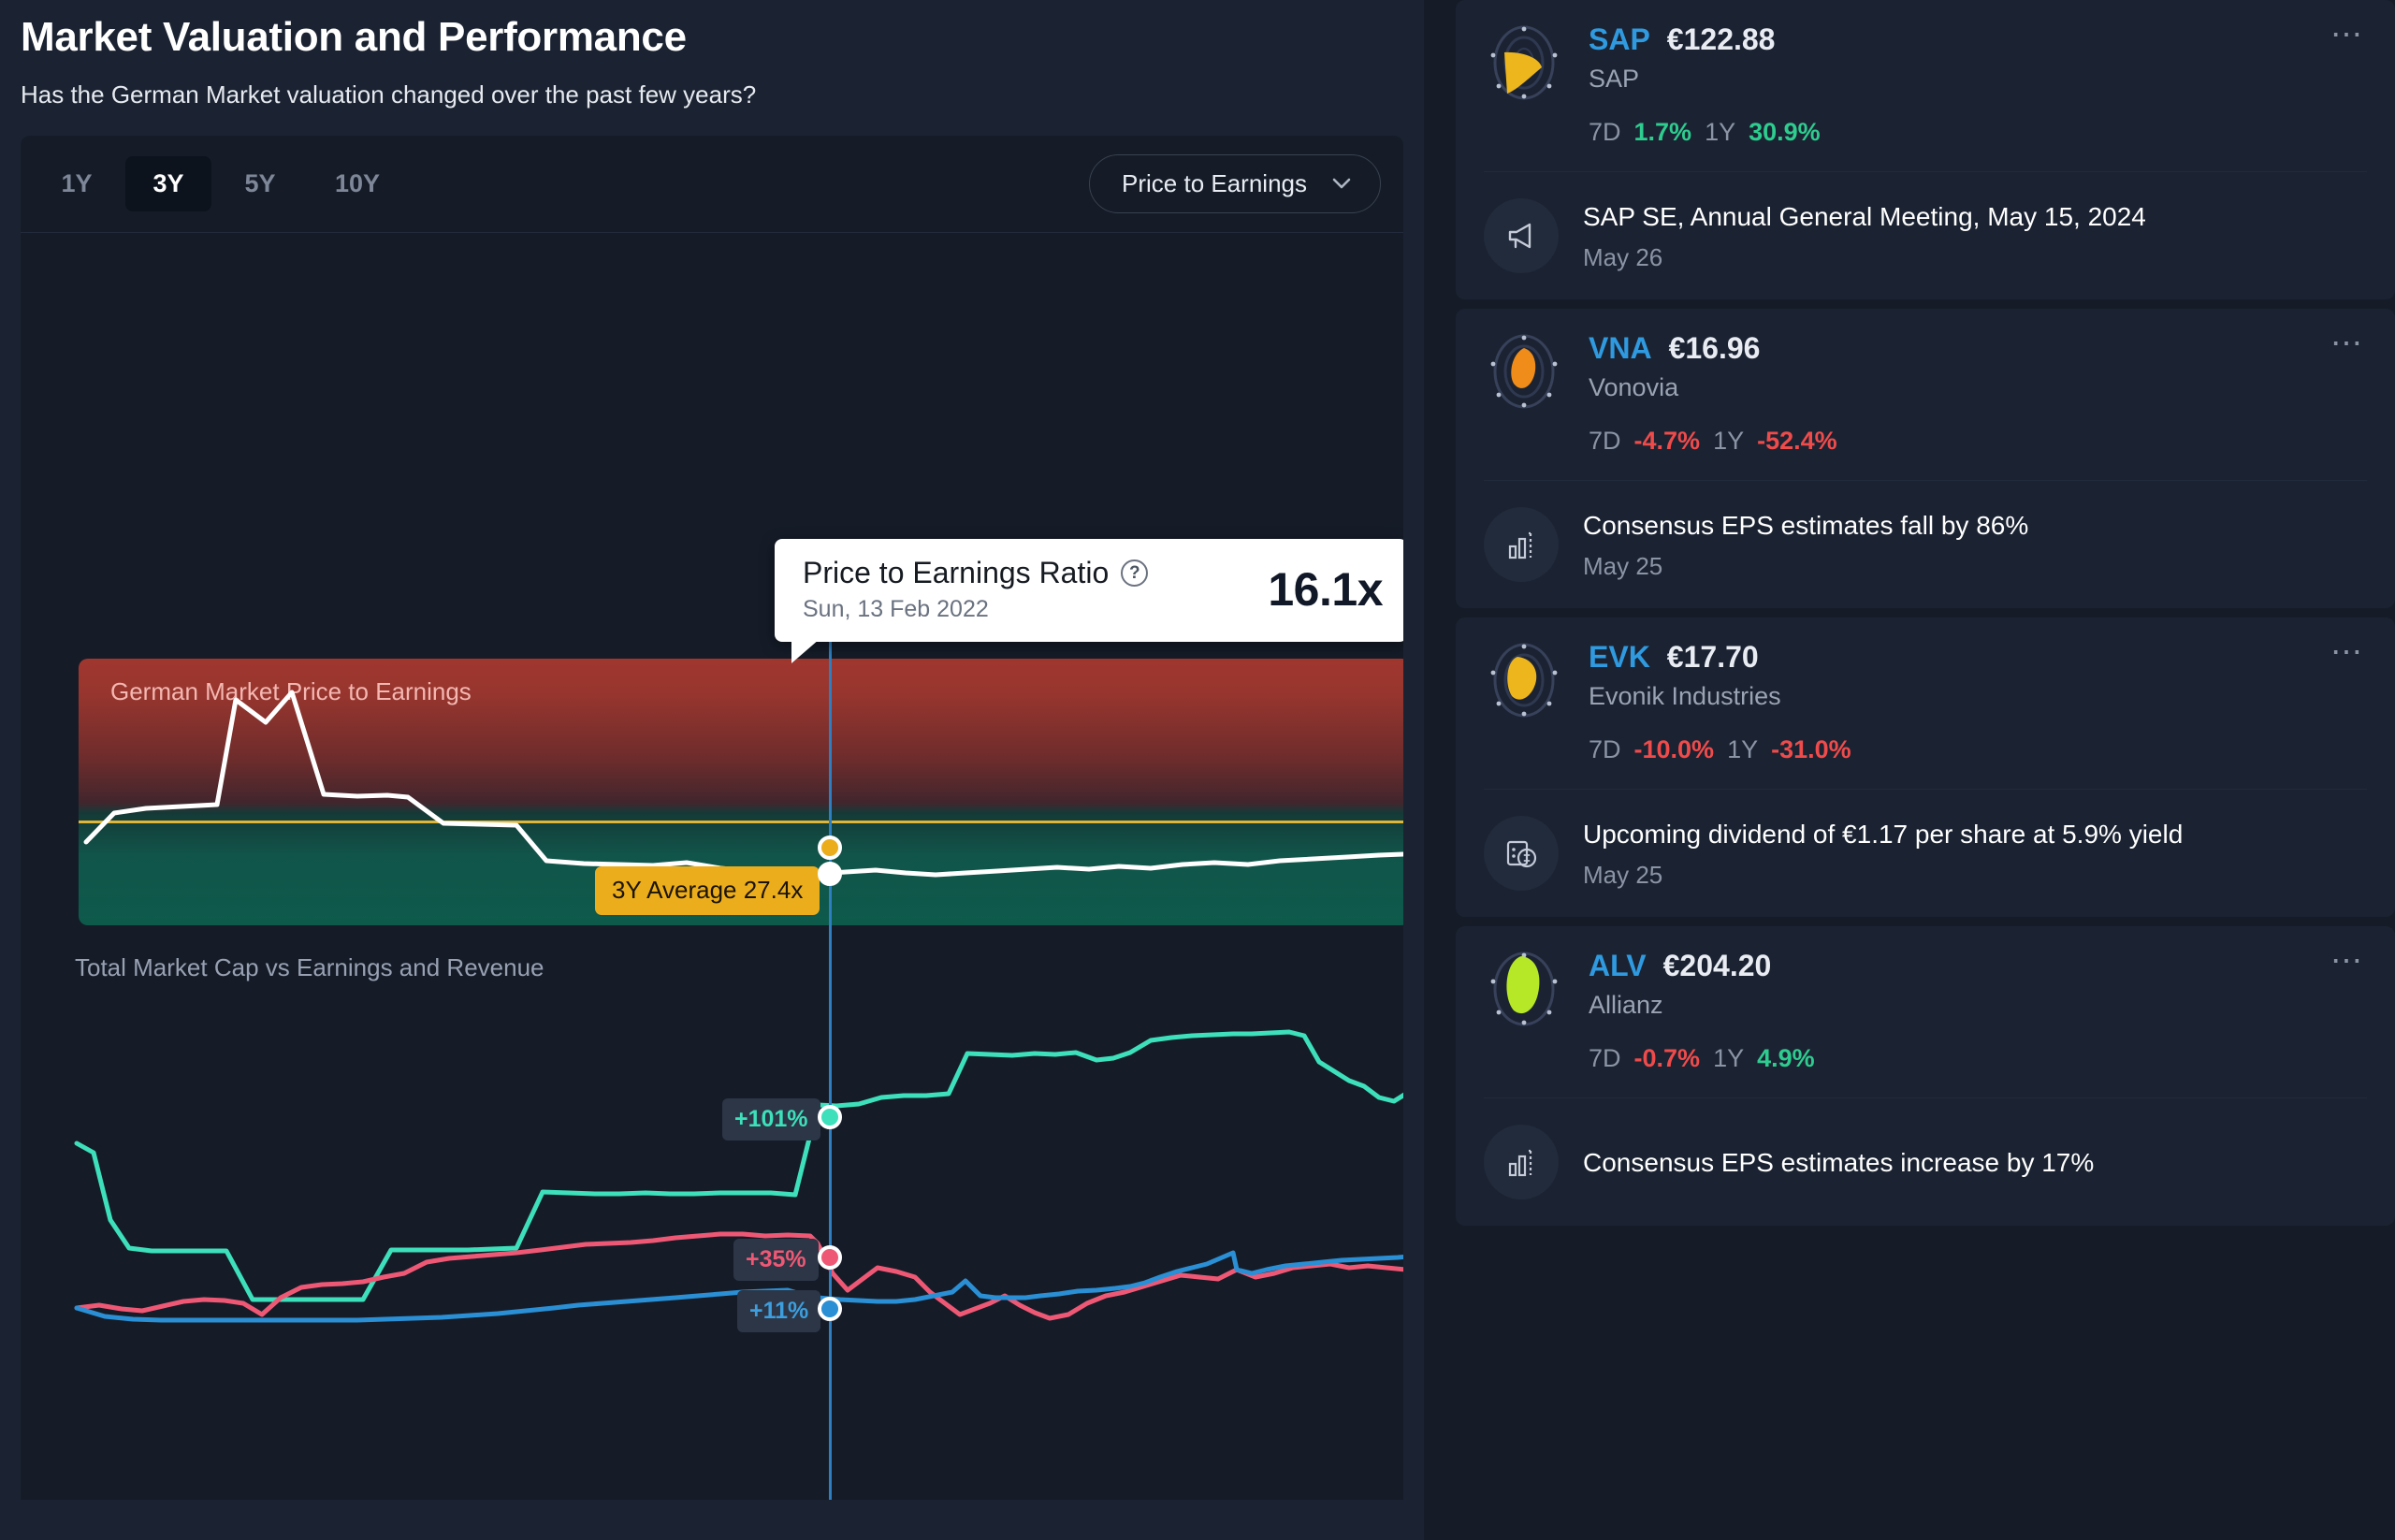 The width and height of the screenshot is (2395, 1540). Describe the element at coordinates (1978, 442) in the screenshot. I see `performance-vonovia: 7D -4.7% 1Y -52.4%` at that location.